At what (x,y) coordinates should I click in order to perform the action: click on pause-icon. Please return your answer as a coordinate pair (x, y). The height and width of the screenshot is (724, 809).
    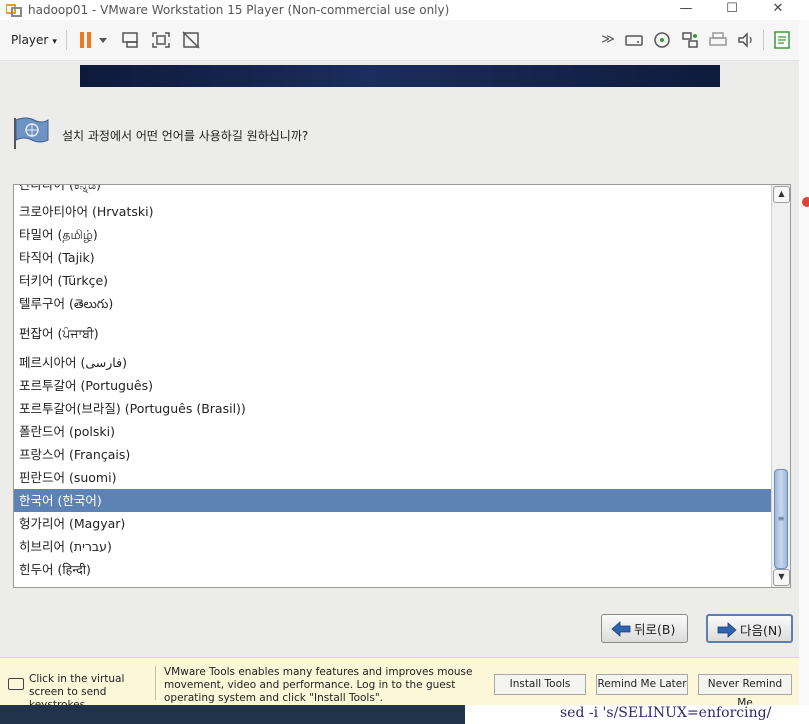
    Looking at the image, I should click on (86, 40).